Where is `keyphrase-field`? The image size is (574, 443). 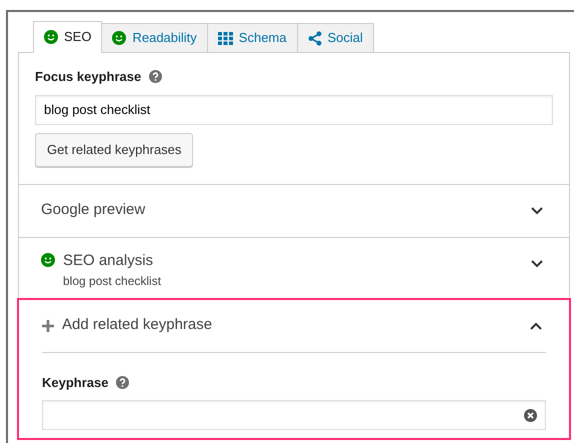
keyphrase-field is located at coordinates (294, 415).